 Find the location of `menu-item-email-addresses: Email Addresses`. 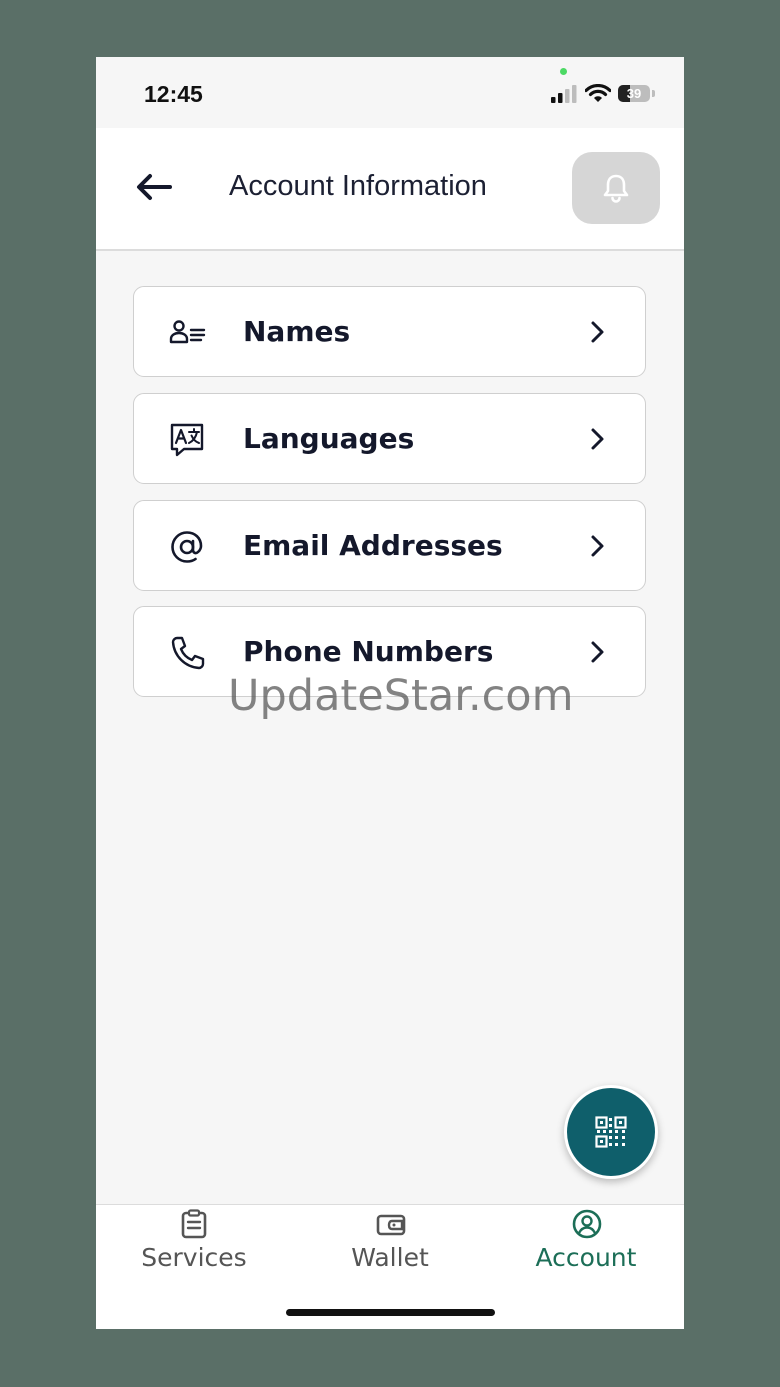

menu-item-email-addresses: Email Addresses is located at coordinates (389, 545).